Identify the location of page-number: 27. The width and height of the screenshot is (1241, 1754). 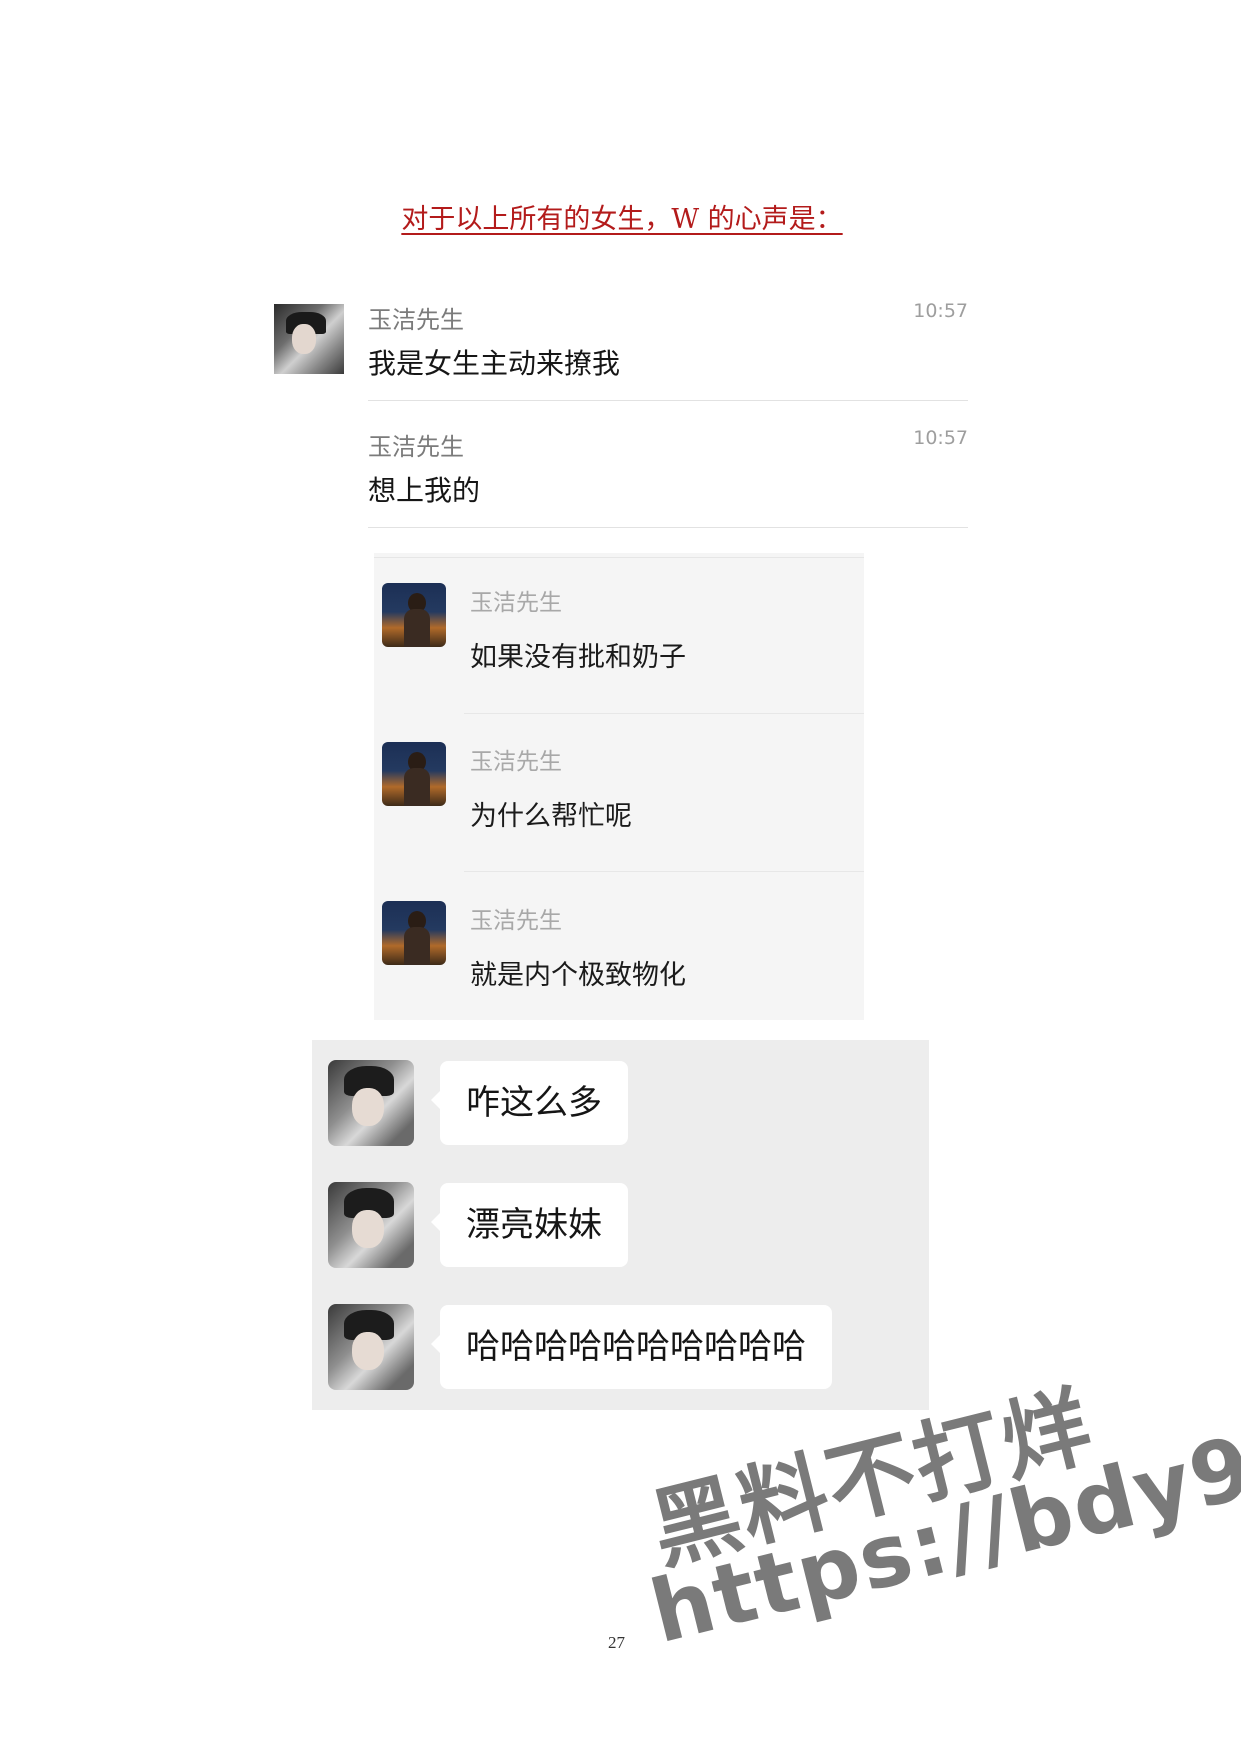
(616, 1642).